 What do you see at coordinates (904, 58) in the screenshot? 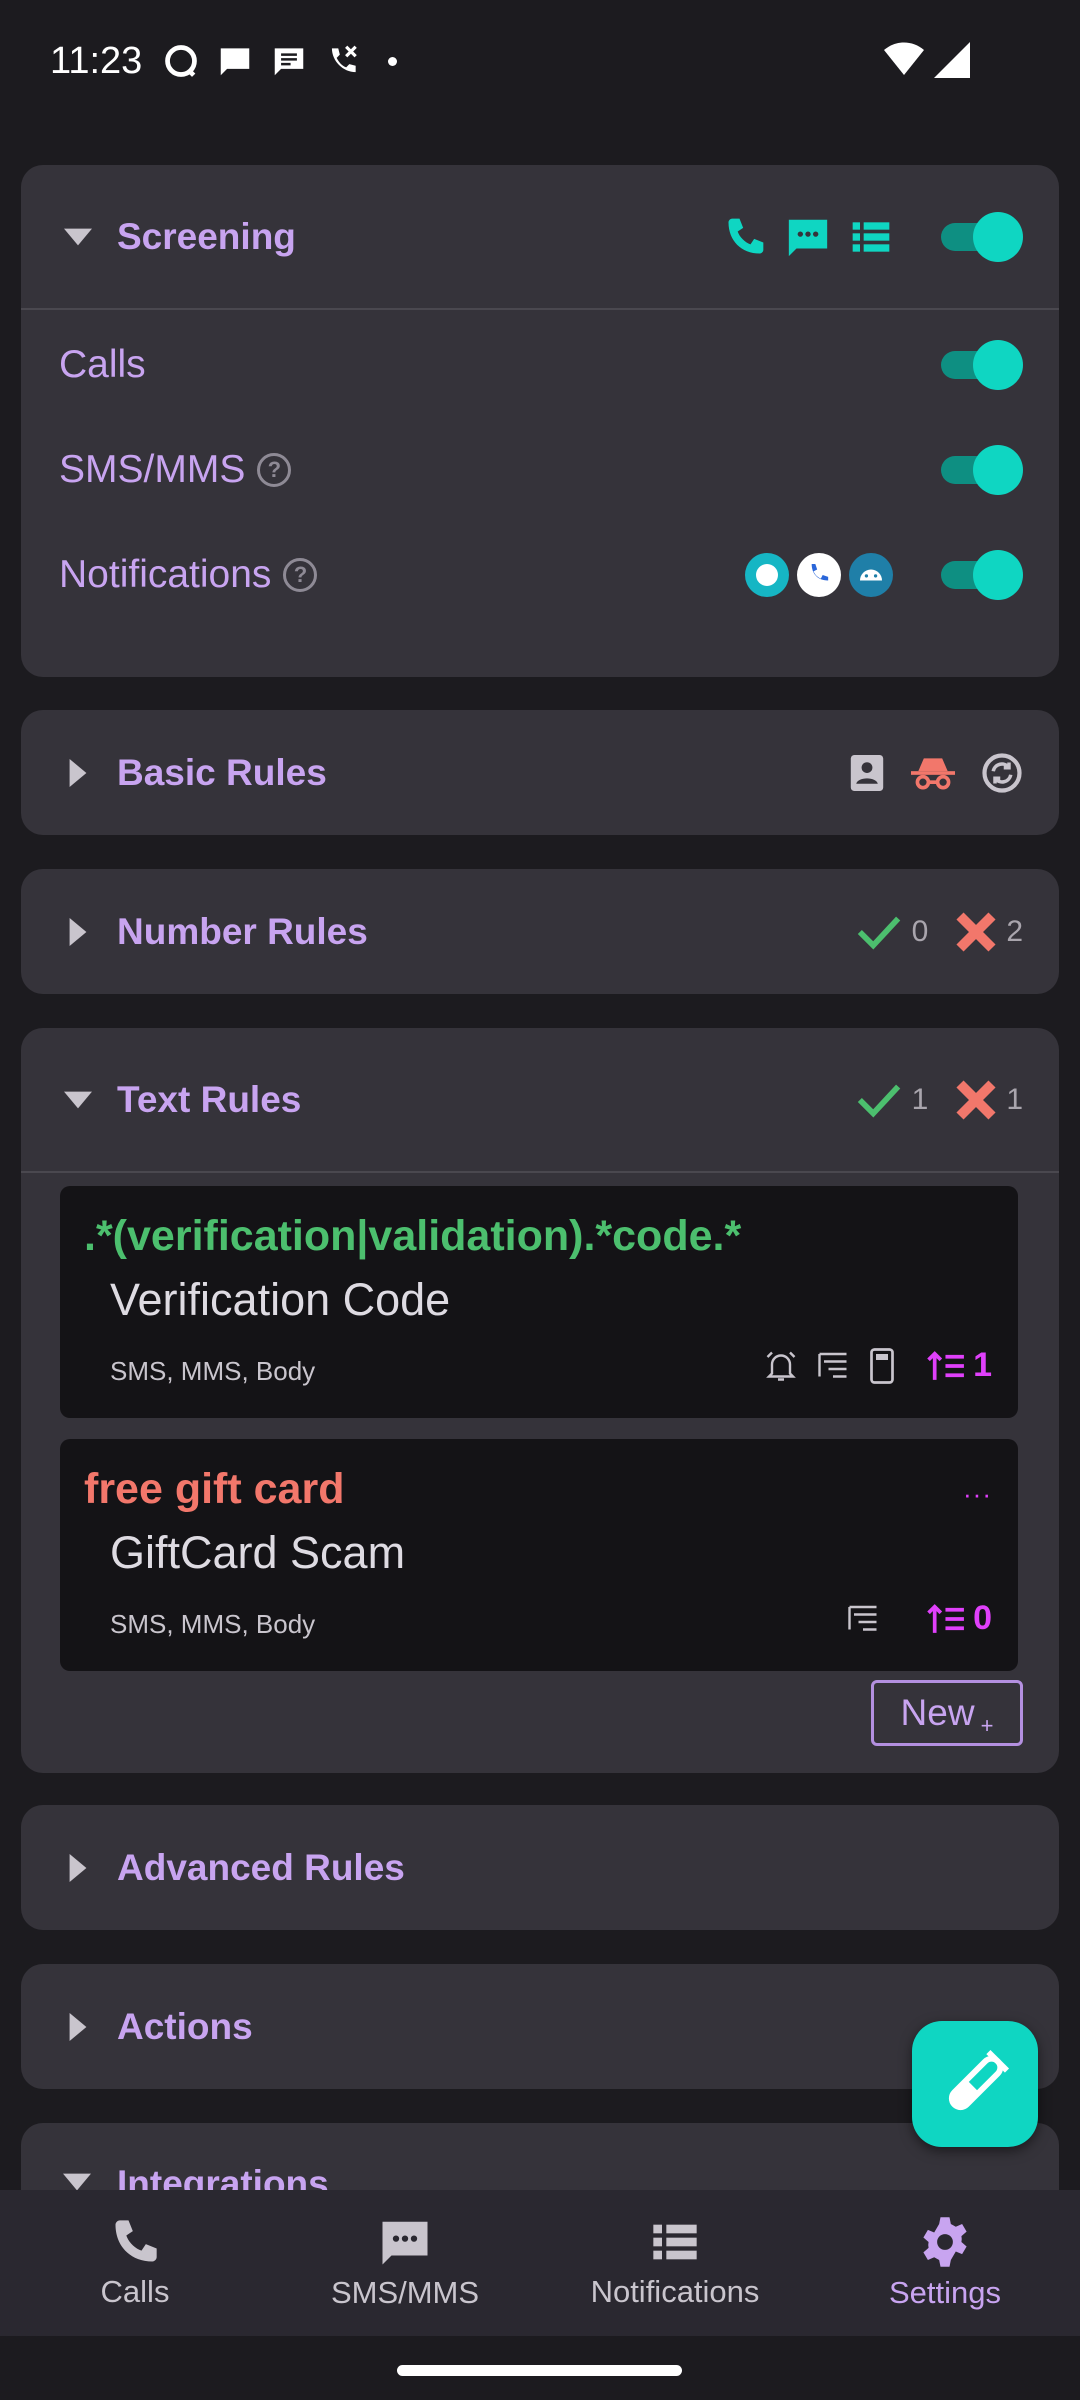
I see `wifi-icon` at bounding box center [904, 58].